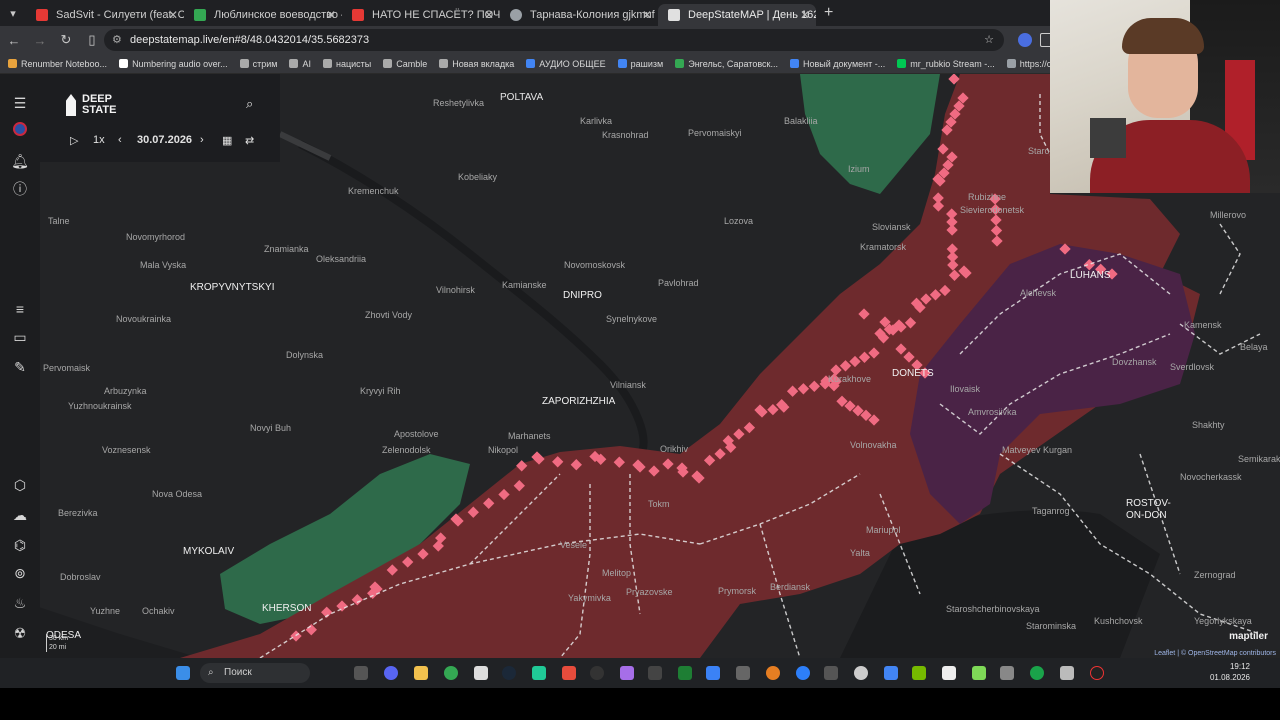 This screenshot has width=1280, height=720. Describe the element at coordinates (989, 40) in the screenshot. I see `bookmark-star-icon: ☆` at that location.